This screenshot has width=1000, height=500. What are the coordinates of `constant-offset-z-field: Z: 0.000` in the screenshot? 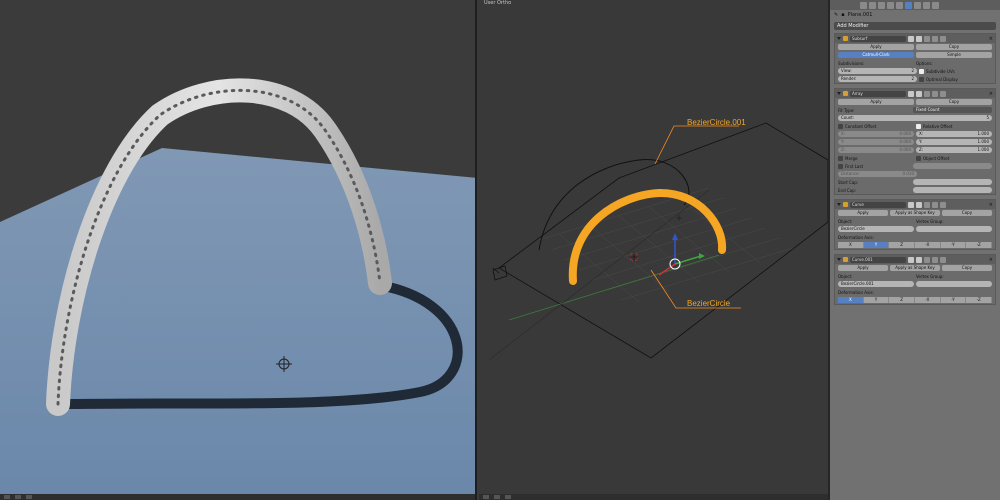 It's located at (876, 150).